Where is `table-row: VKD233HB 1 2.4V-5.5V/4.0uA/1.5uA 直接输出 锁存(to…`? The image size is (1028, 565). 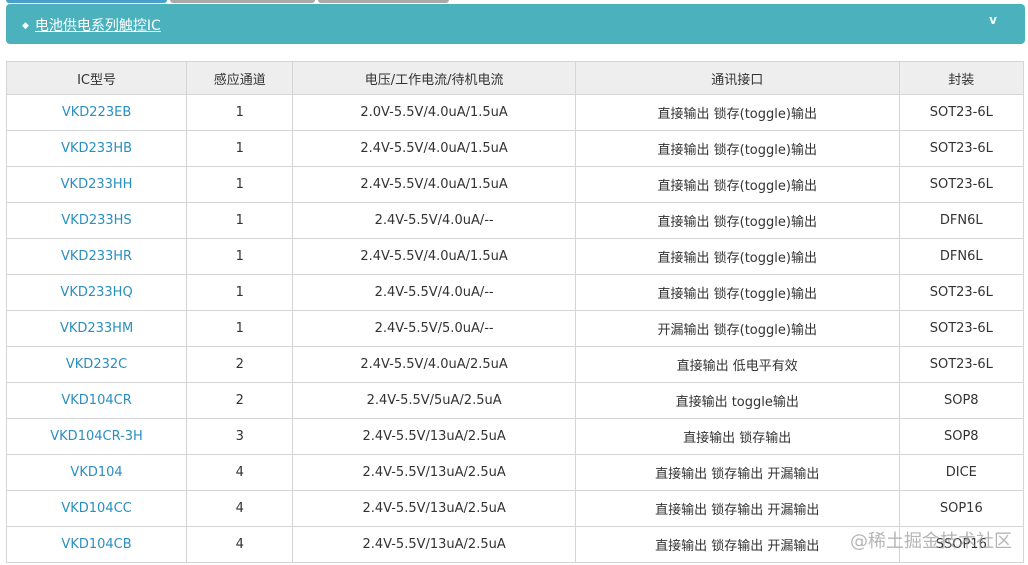 table-row: VKD233HB 1 2.4V-5.5V/4.0uA/1.5uA 直接输出 锁存(to… is located at coordinates (515, 148).